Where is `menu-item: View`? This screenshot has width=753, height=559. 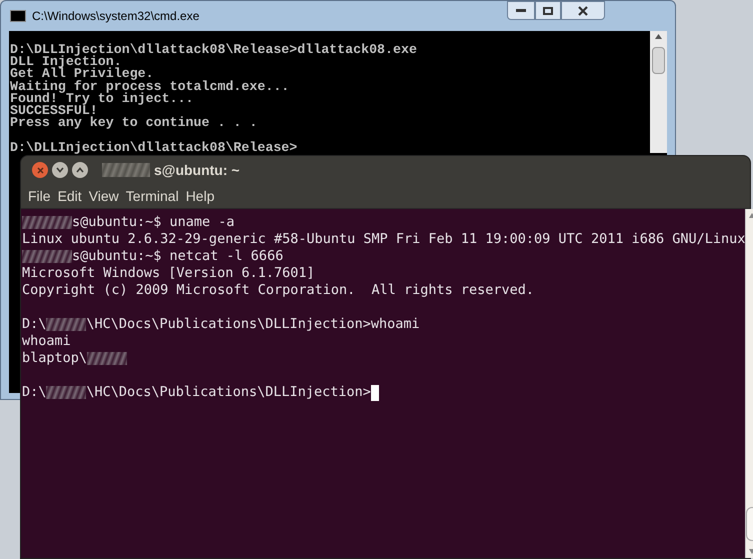 menu-item: View is located at coordinates (104, 196).